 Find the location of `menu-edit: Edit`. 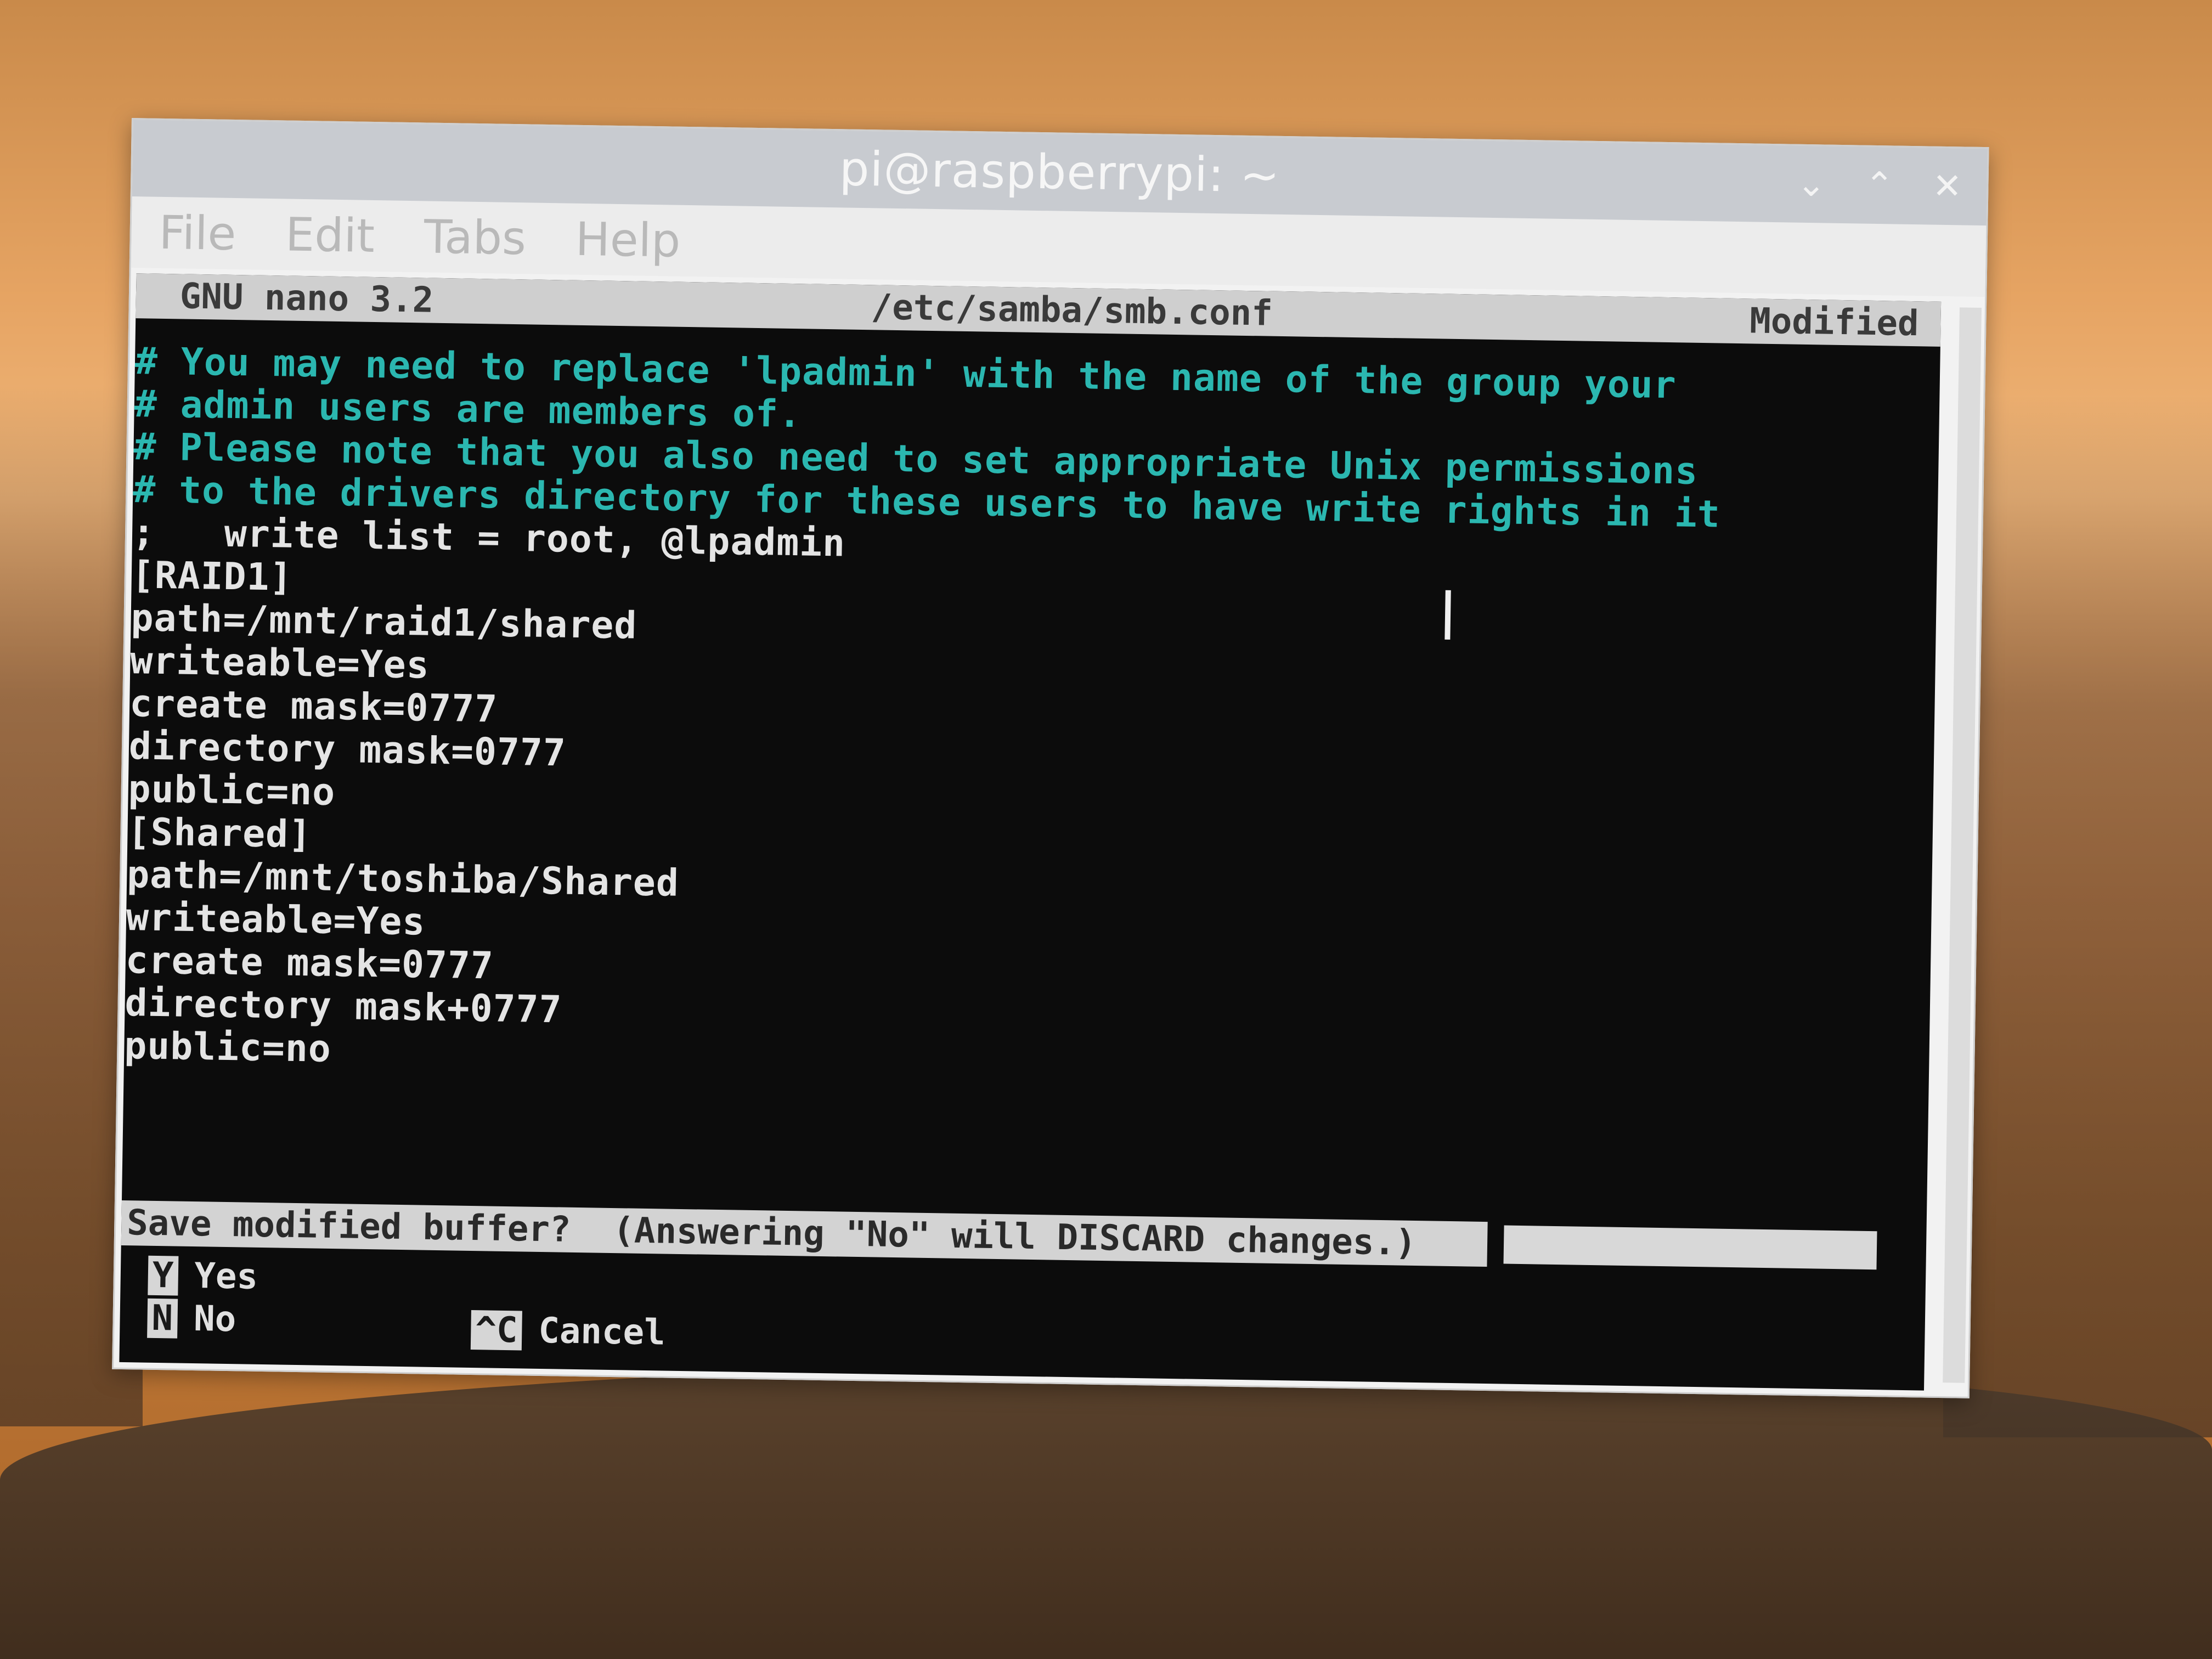

menu-edit: Edit is located at coordinates (330, 235).